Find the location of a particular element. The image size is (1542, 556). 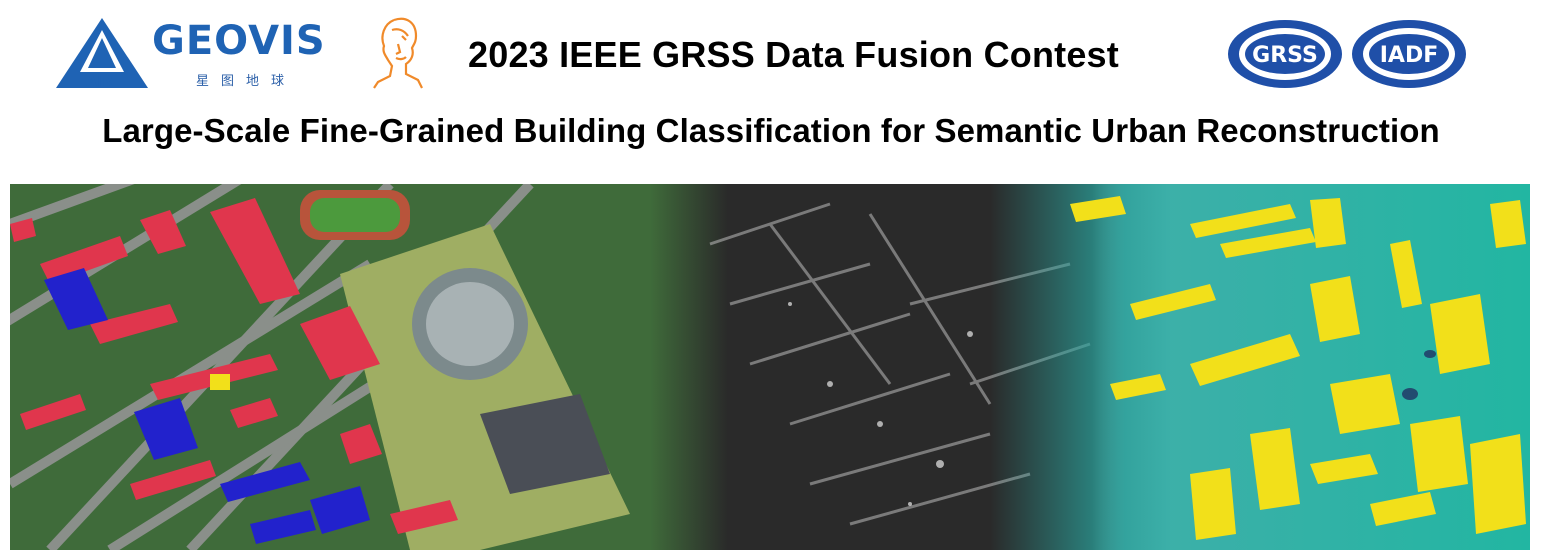

air-label: AIR is located at coordinates (99, 82).